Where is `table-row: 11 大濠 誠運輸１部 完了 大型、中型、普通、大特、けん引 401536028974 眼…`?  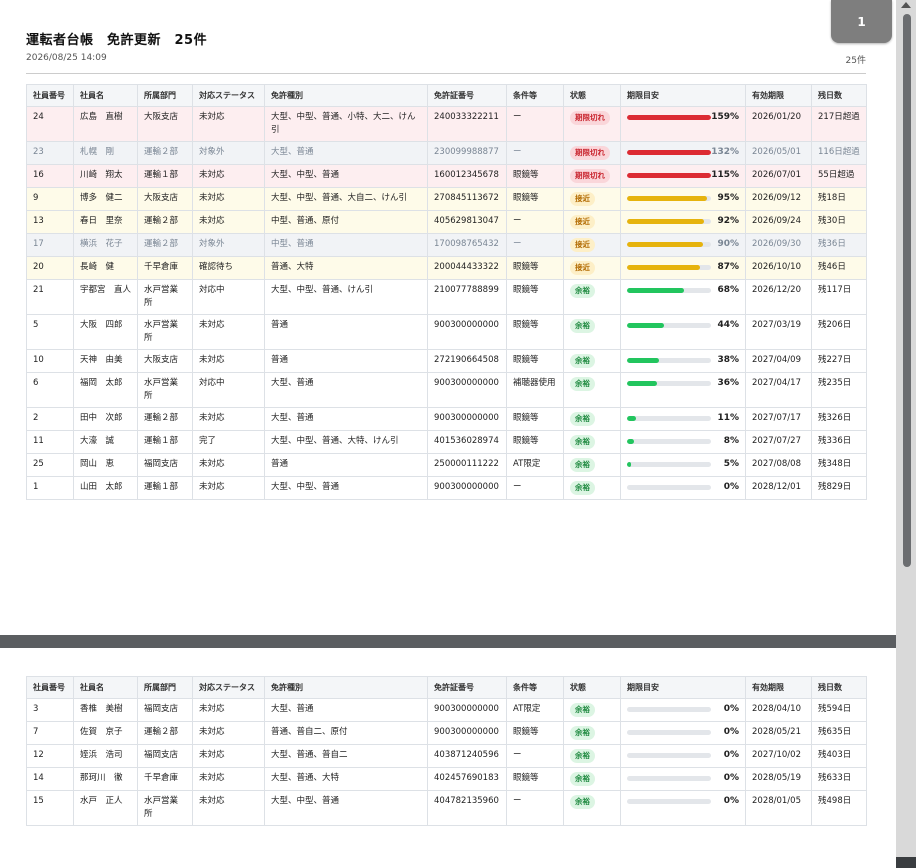
table-row: 11 大濠 誠運輸１部 完了 大型、中型、普通、大特、けん引 401536028974 眼… is located at coordinates (446, 442).